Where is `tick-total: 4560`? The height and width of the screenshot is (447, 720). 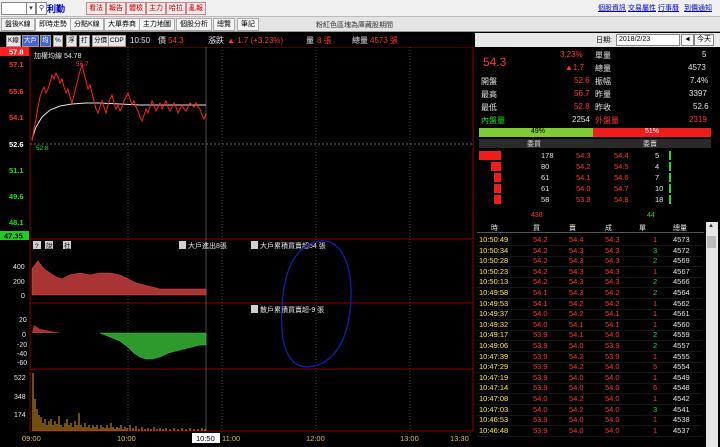 tick-total: 4560 is located at coordinates (681, 324).